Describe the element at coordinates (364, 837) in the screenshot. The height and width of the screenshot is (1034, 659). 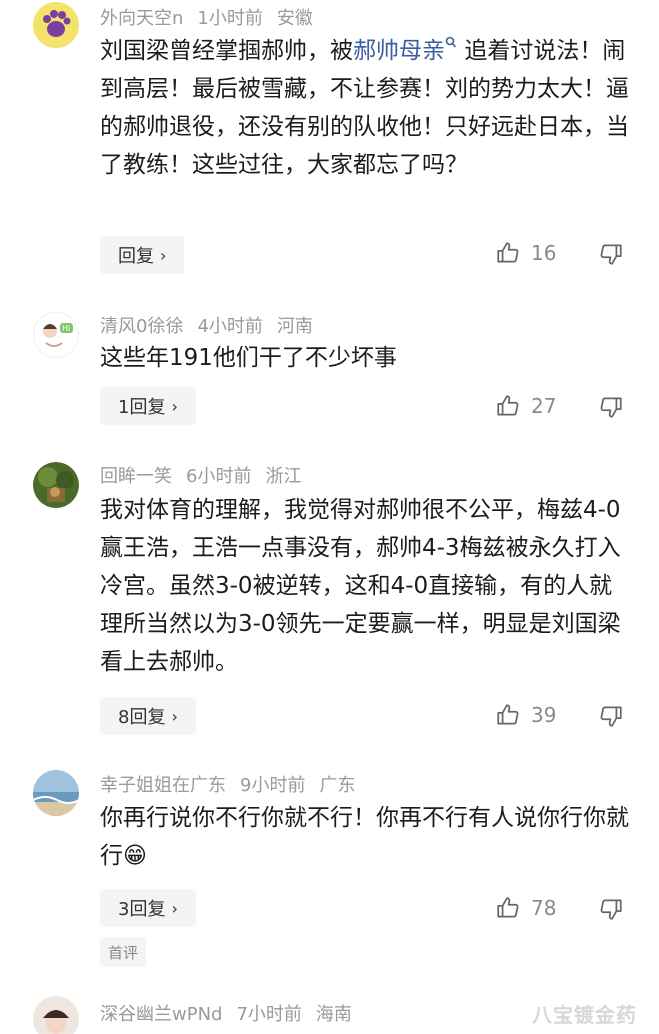
I see `comment-text: 你再行说你不行你就不行！你再不行有人说你行你就行😁` at that location.